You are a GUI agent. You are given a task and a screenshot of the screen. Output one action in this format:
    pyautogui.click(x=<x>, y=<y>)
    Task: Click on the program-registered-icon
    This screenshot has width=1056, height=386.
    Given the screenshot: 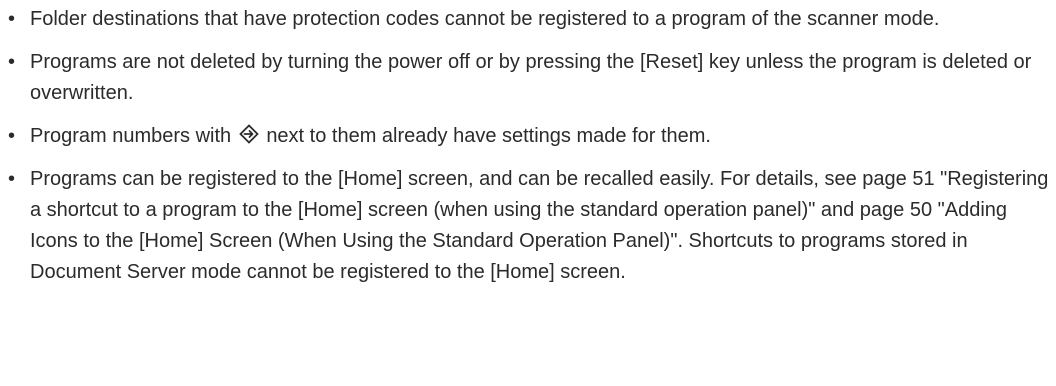 What is the action you would take?
    pyautogui.click(x=248, y=133)
    